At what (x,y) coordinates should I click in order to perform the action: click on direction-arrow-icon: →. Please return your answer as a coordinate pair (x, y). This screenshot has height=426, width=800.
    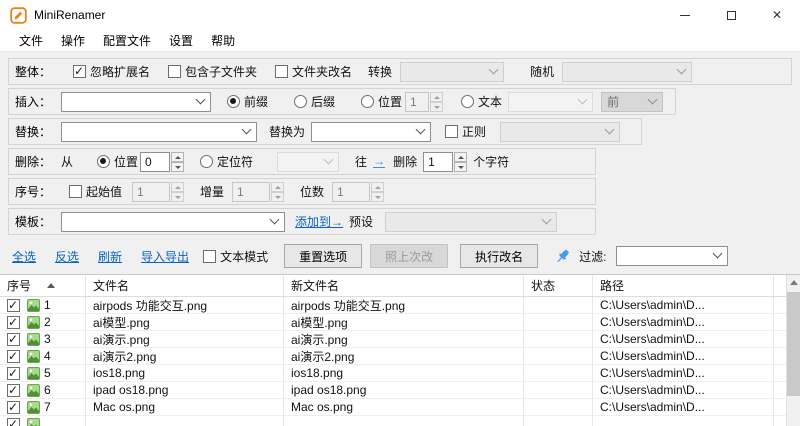
    Looking at the image, I should click on (379, 161).